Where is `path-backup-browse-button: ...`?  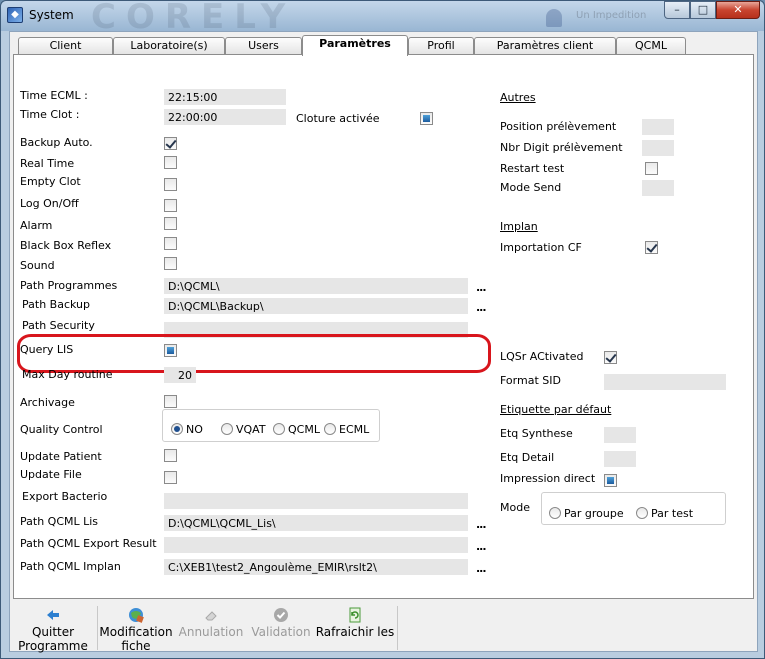
path-backup-browse-button: ... is located at coordinates (481, 307).